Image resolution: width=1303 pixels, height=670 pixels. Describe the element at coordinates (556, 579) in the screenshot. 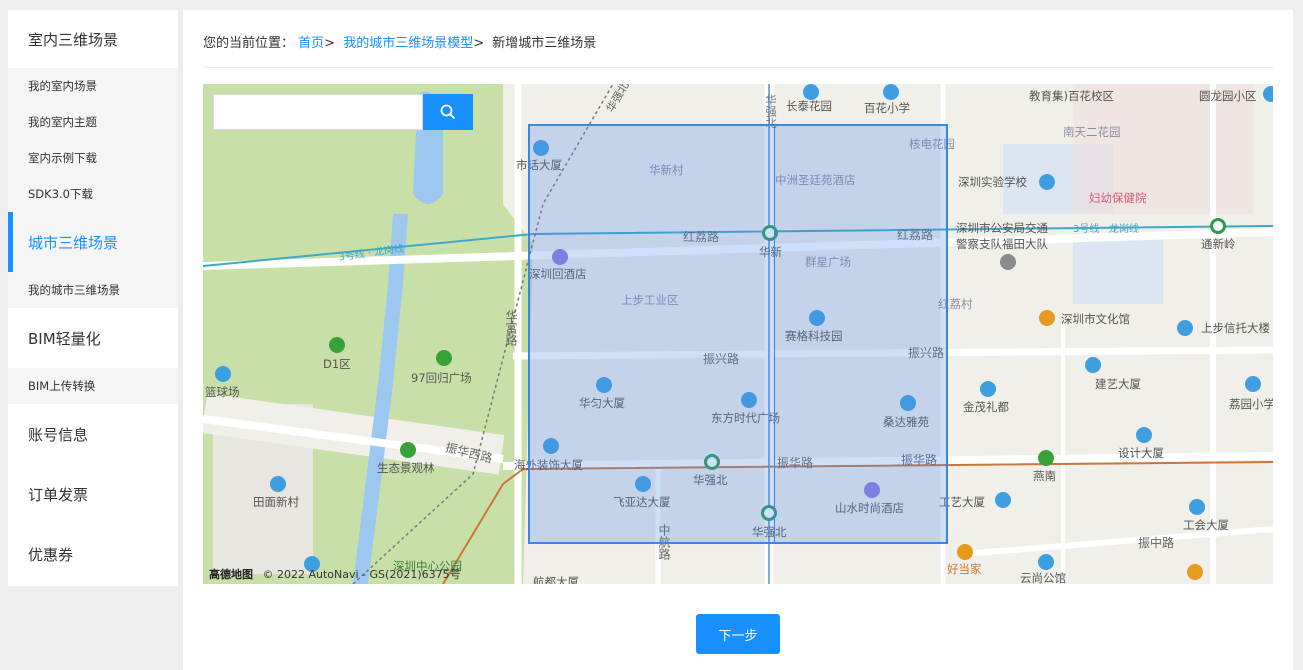

I see `map-label: 航都大厦` at that location.